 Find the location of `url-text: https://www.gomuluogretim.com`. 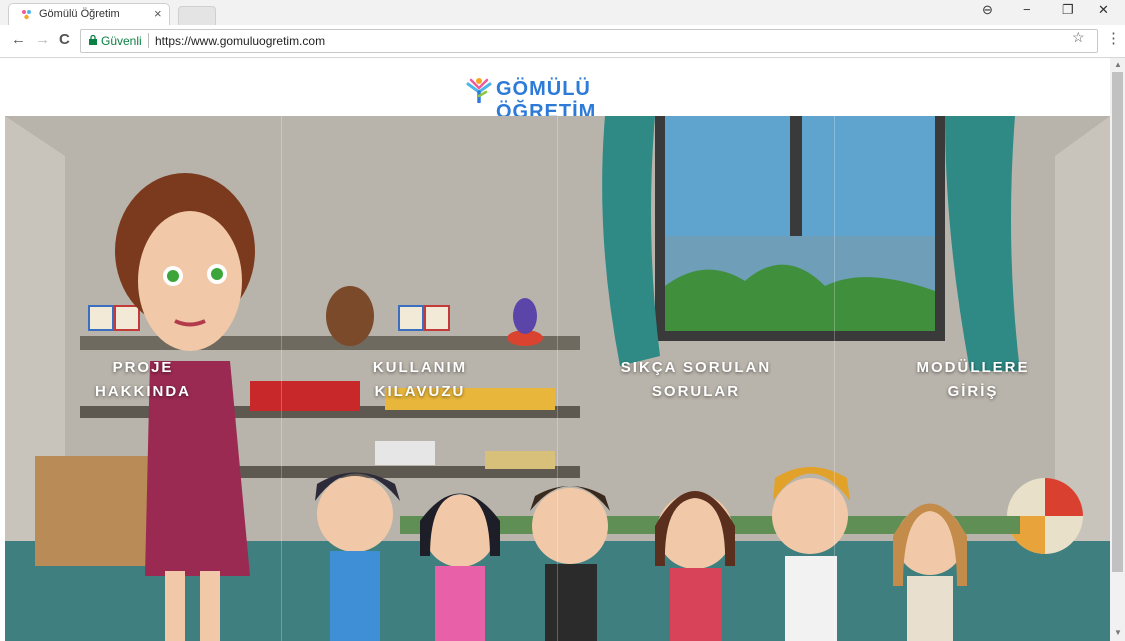

url-text: https://www.gomuluogretim.com is located at coordinates (240, 41).